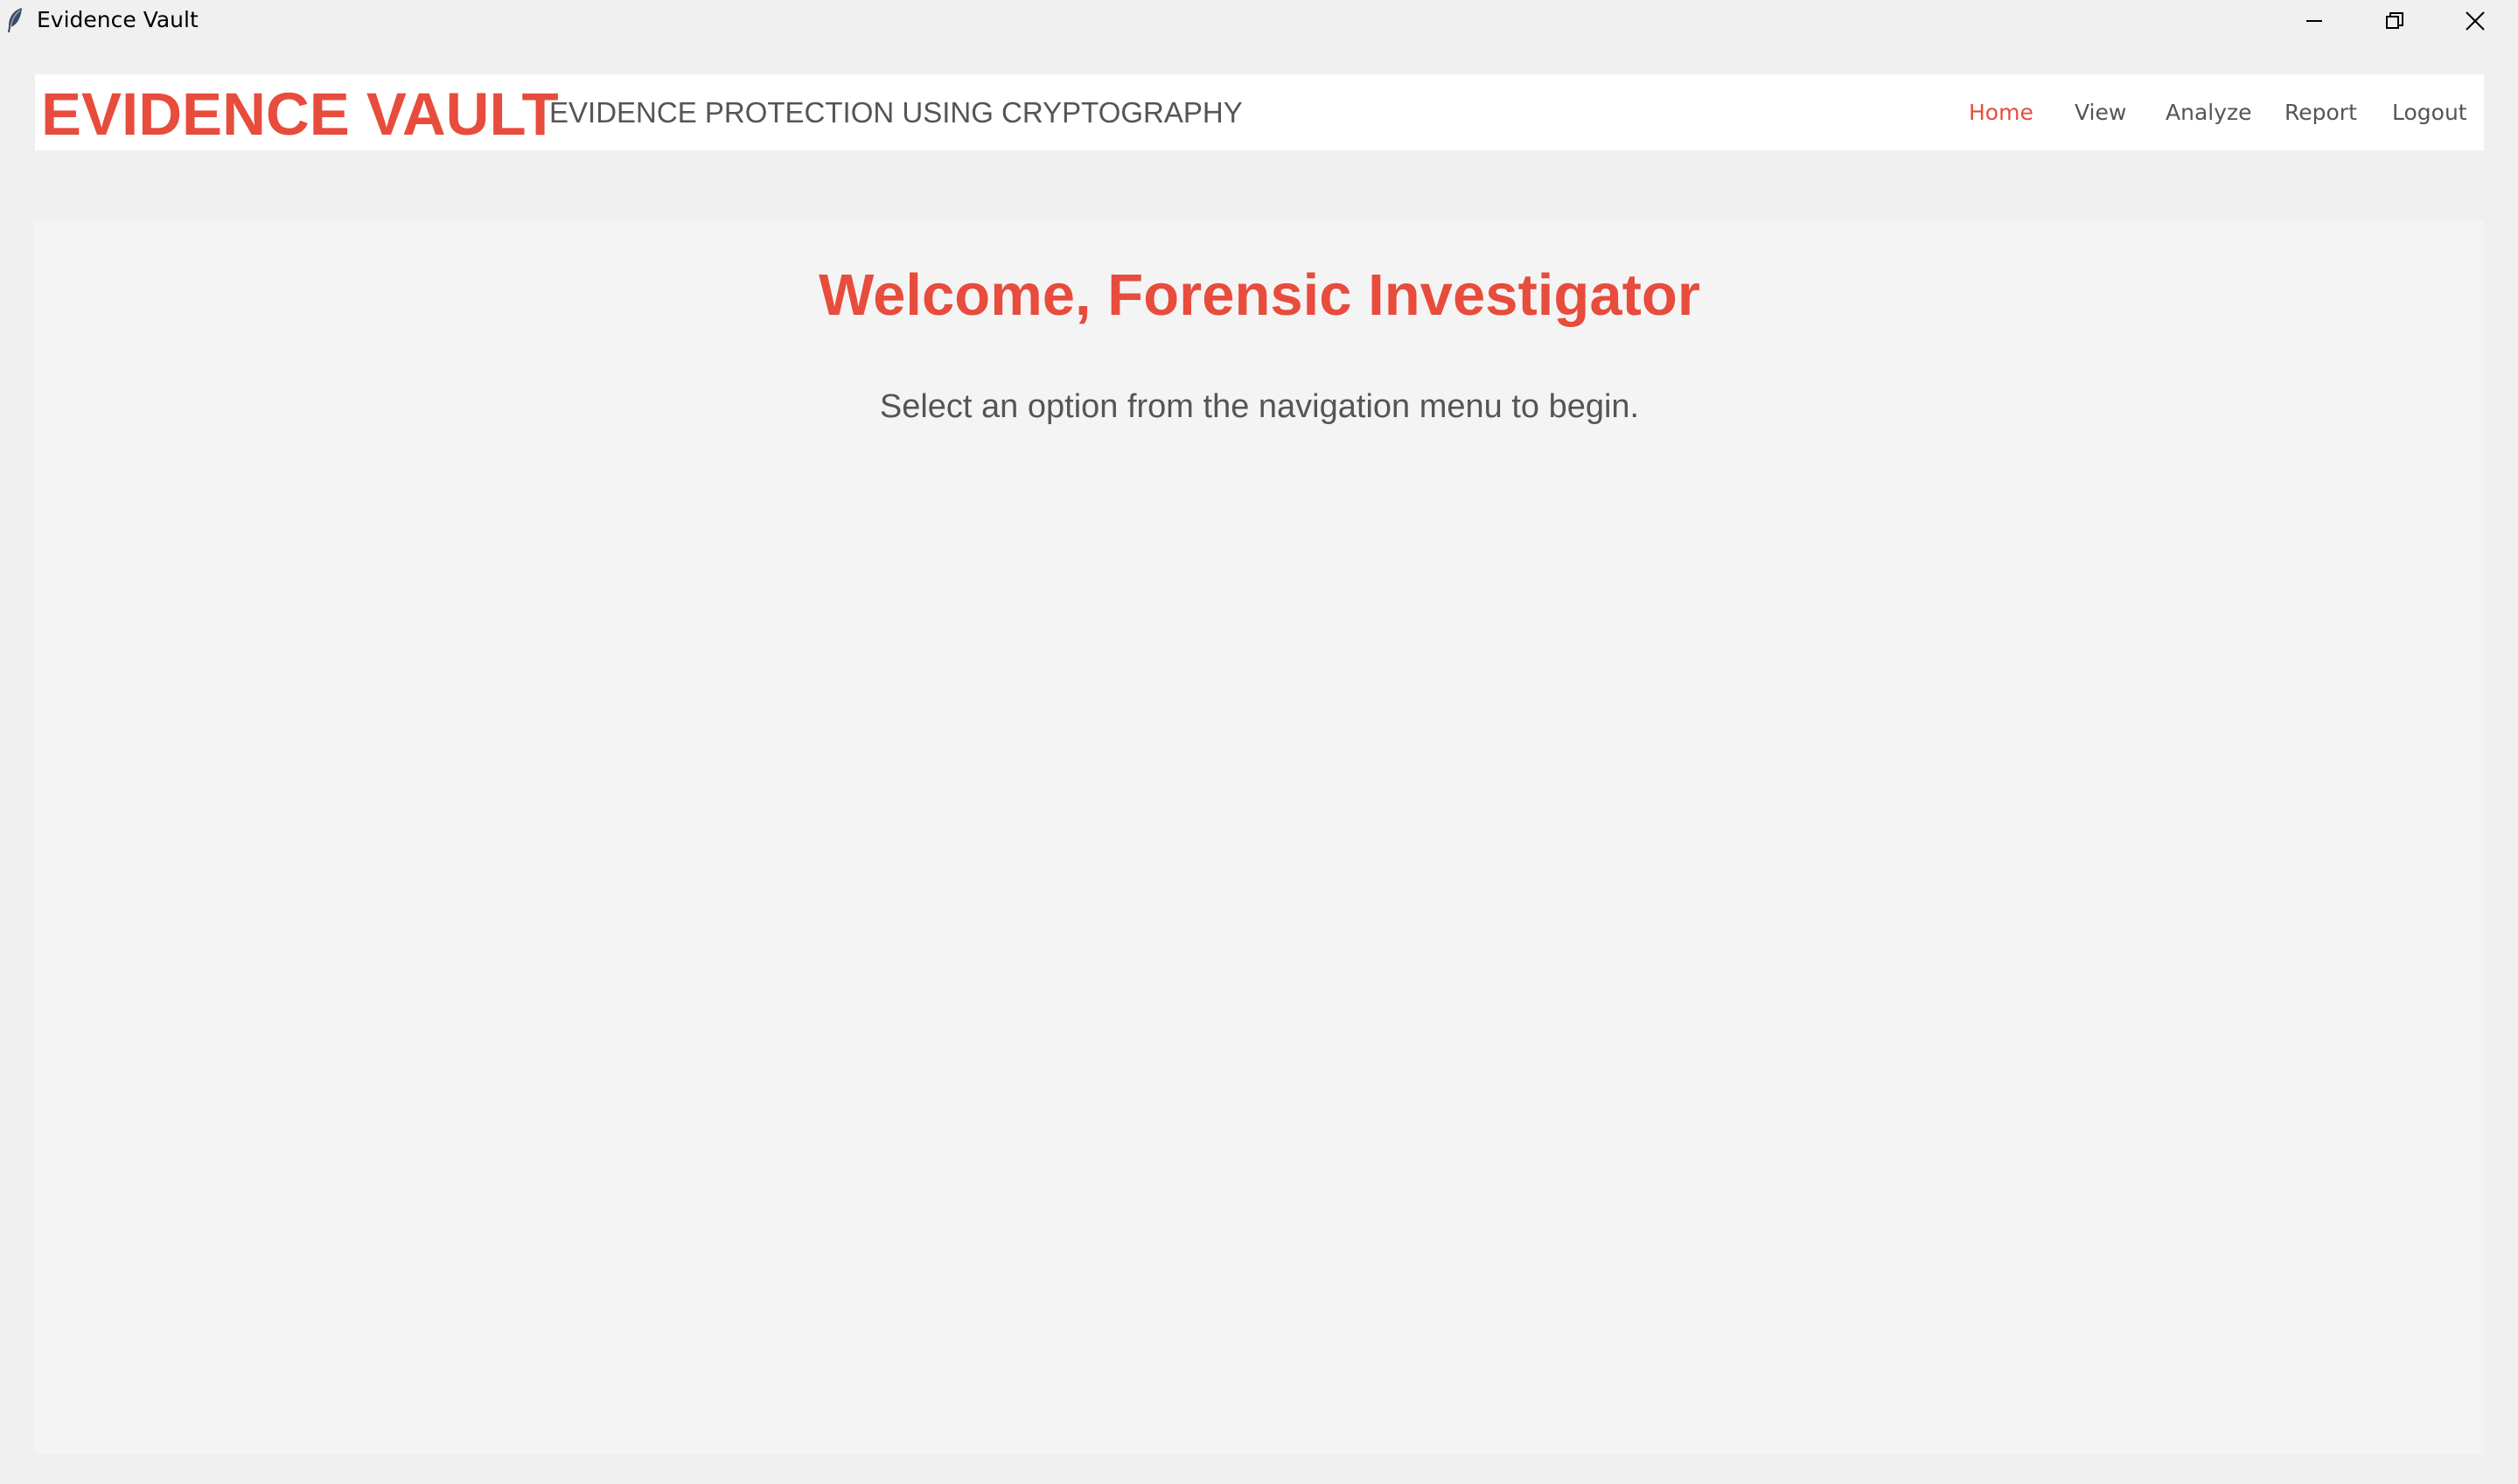  What do you see at coordinates (1260, 295) in the screenshot?
I see `welcome-heading: Welcome, Forensic Investigator` at bounding box center [1260, 295].